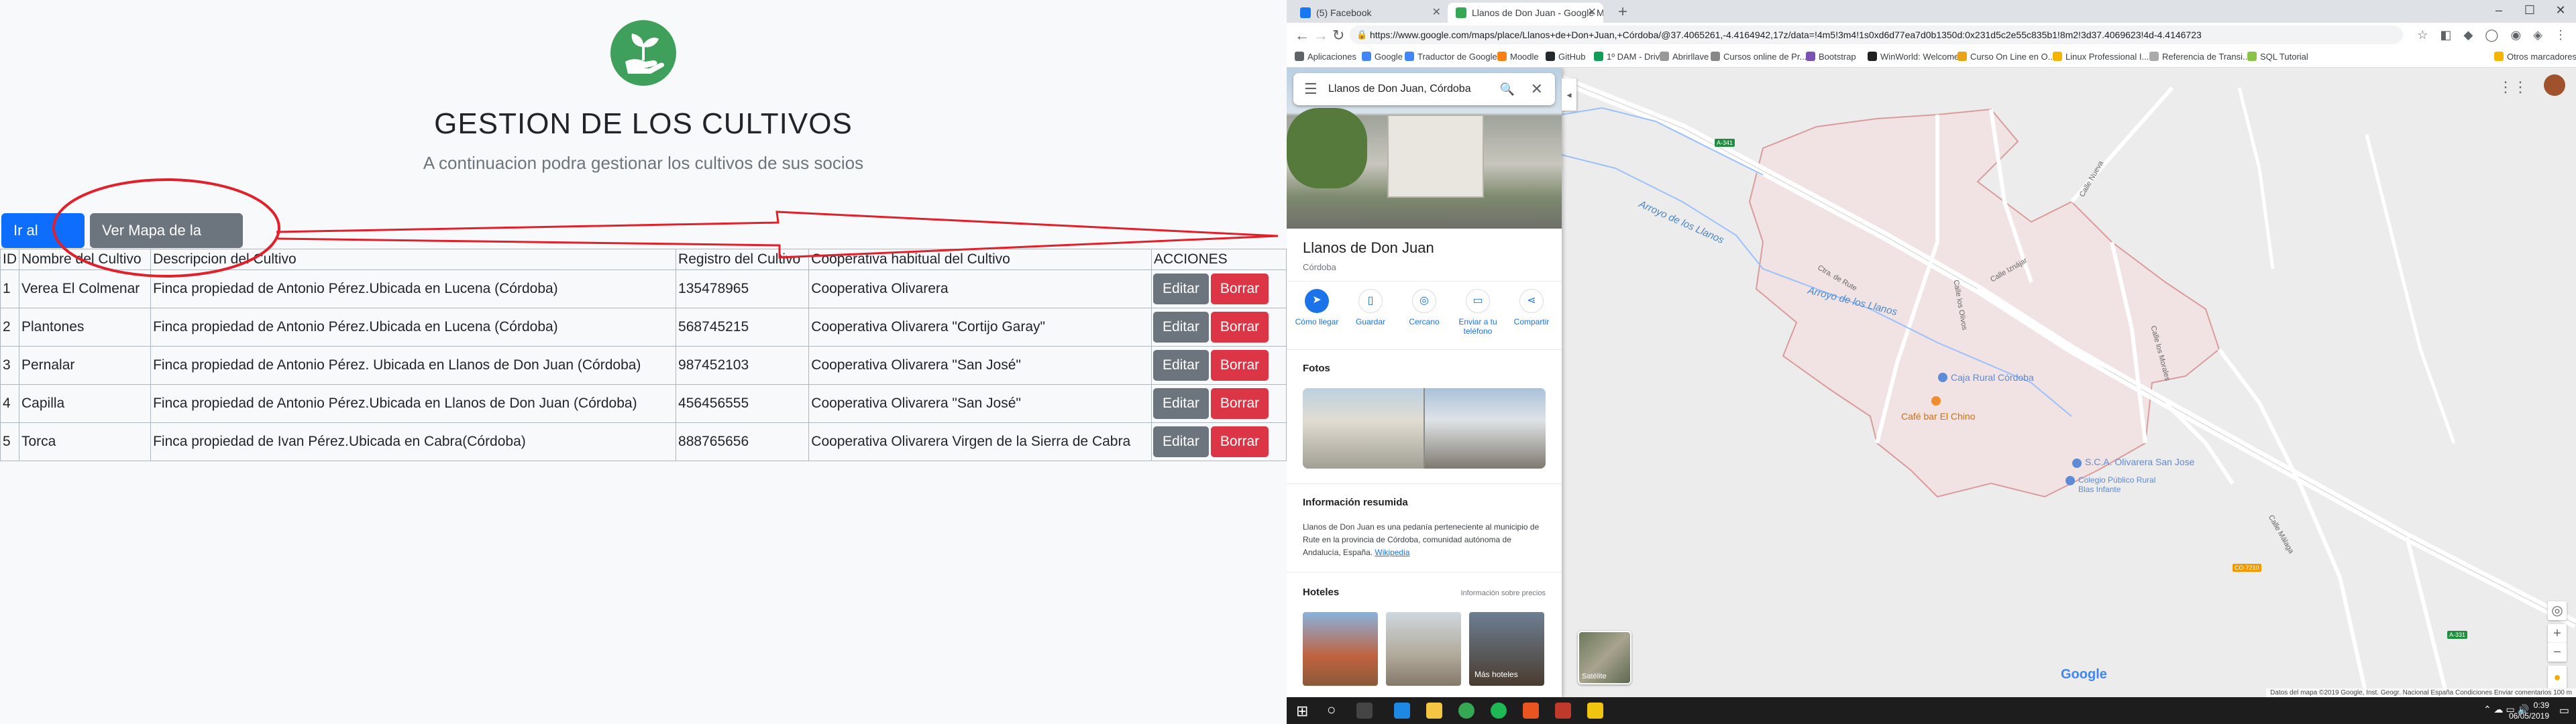 Image resolution: width=2576 pixels, height=724 pixels. I want to click on directions-button: ➤ Cómo llegar, so click(1316, 312).